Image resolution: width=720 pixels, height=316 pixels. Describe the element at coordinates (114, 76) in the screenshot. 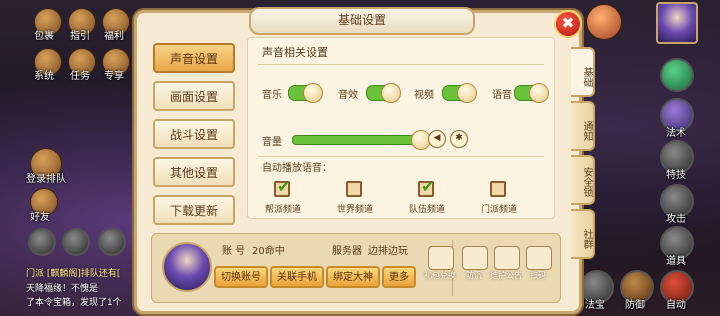

I see `hud-vip-label: 专享` at that location.